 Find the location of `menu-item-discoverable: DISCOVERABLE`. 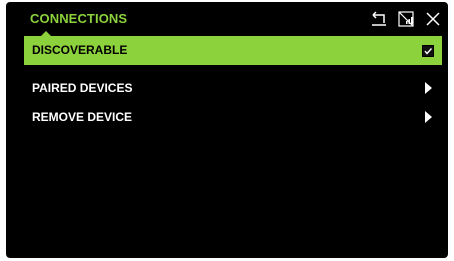

menu-item-discoverable: DISCOVERABLE is located at coordinates (233, 50).